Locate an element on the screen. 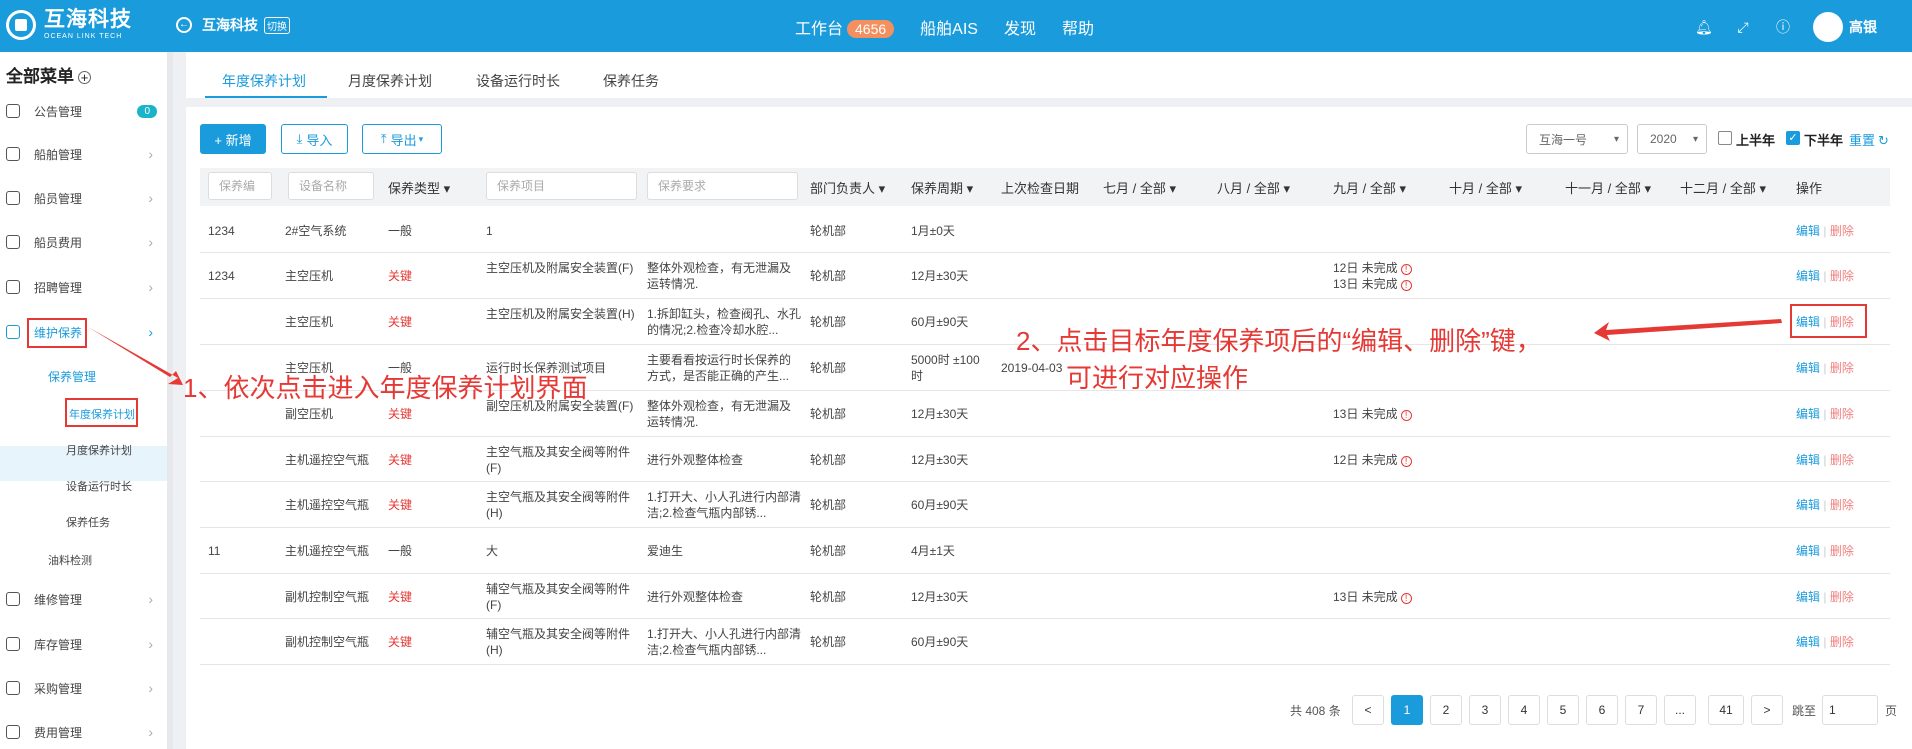 The image size is (1912, 749). avatar is located at coordinates (1828, 27).